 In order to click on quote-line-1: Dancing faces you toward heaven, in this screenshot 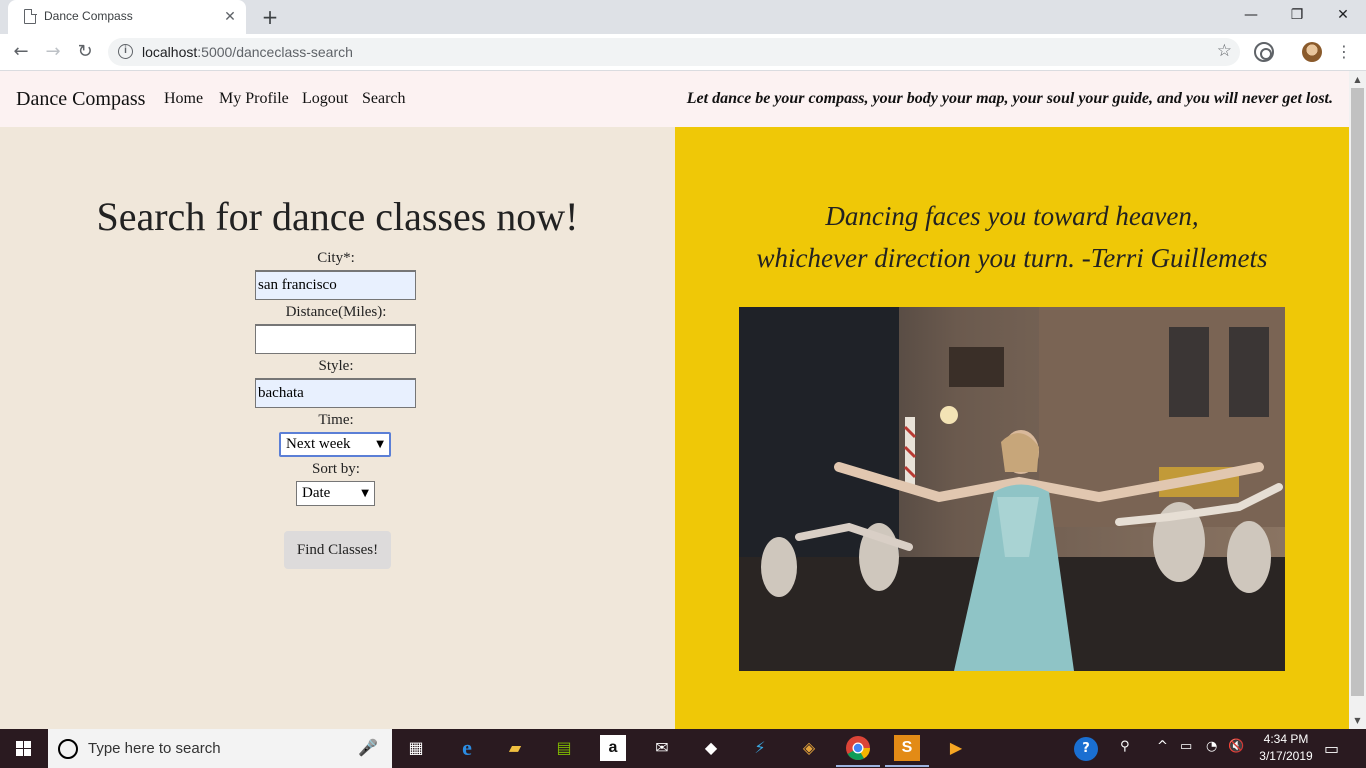, I will do `click(1012, 216)`.